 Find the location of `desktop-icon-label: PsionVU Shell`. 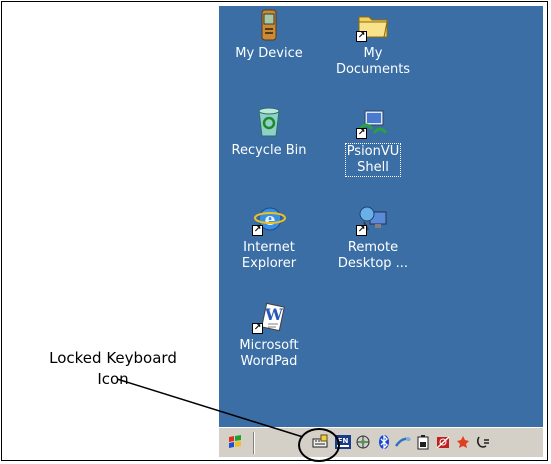

desktop-icon-label: PsionVU Shell is located at coordinates (373, 160).